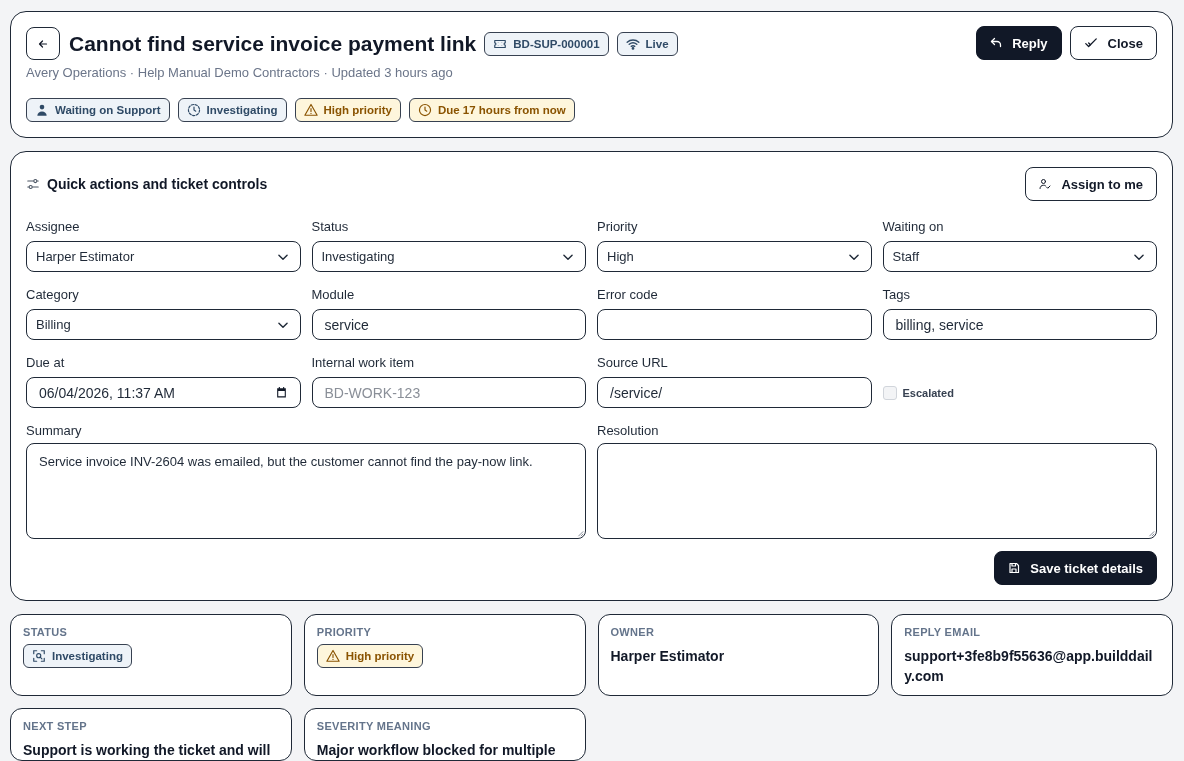  I want to click on back-arrow-icon, so click(43, 43).